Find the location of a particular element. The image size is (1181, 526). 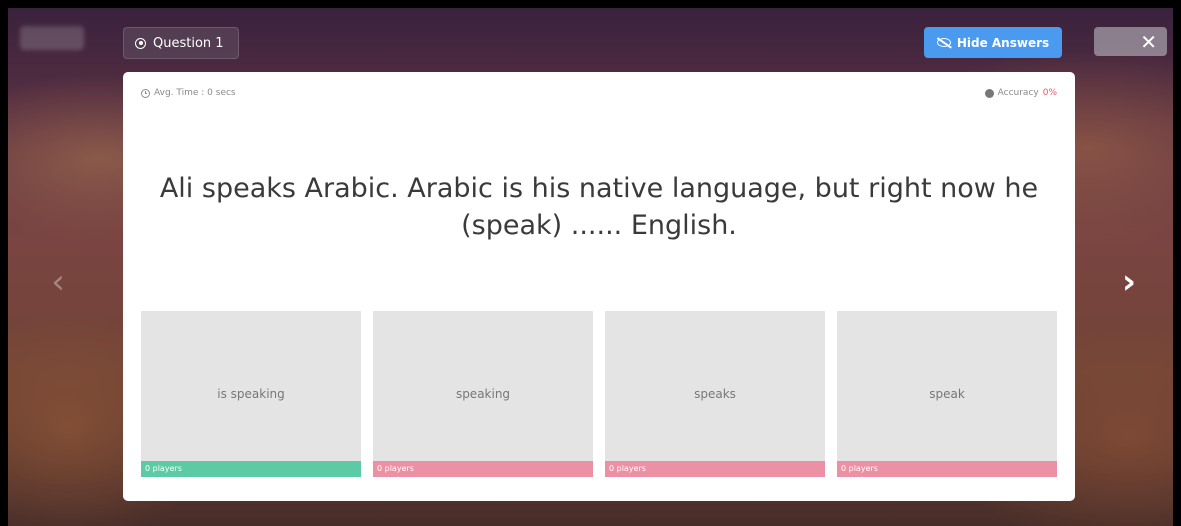

accuracy-label: Accuracy is located at coordinates (1018, 93).